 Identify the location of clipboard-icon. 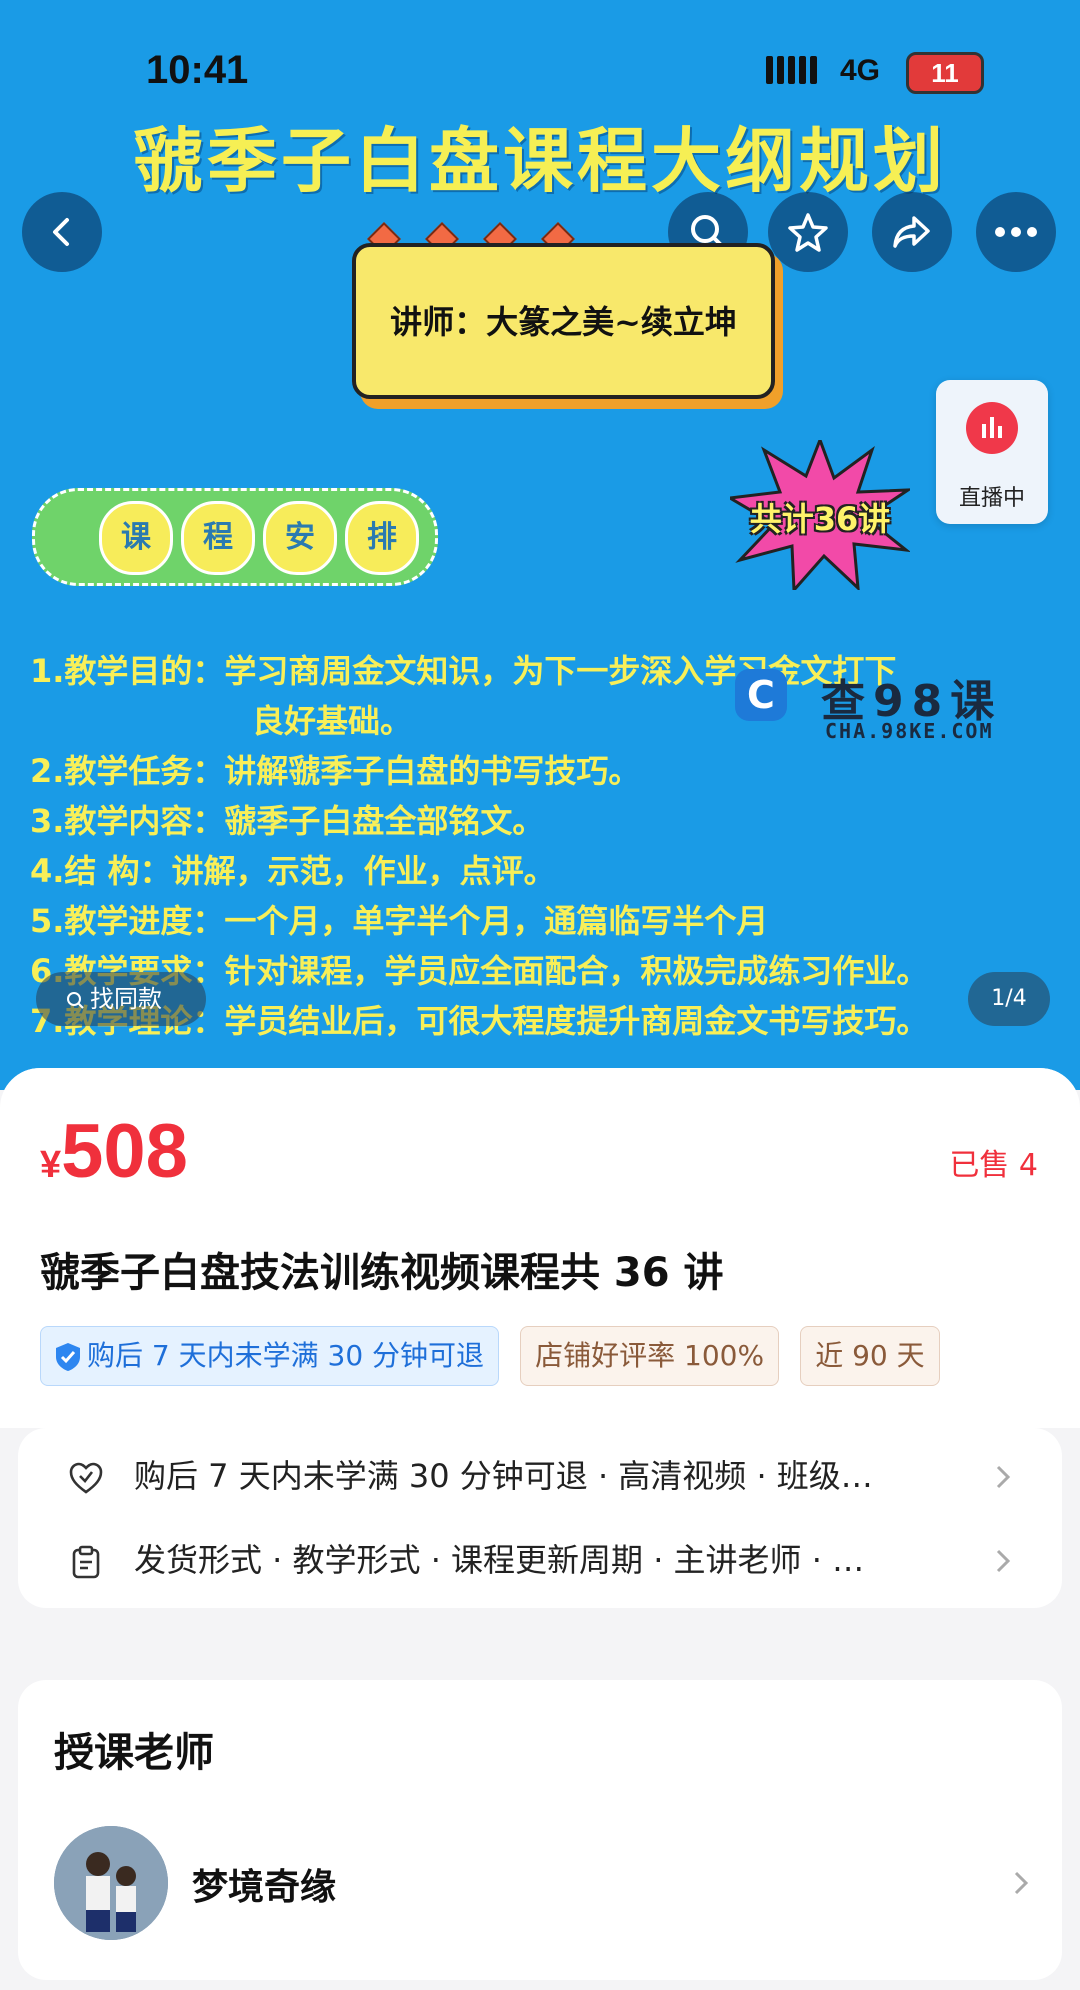
(86, 1562).